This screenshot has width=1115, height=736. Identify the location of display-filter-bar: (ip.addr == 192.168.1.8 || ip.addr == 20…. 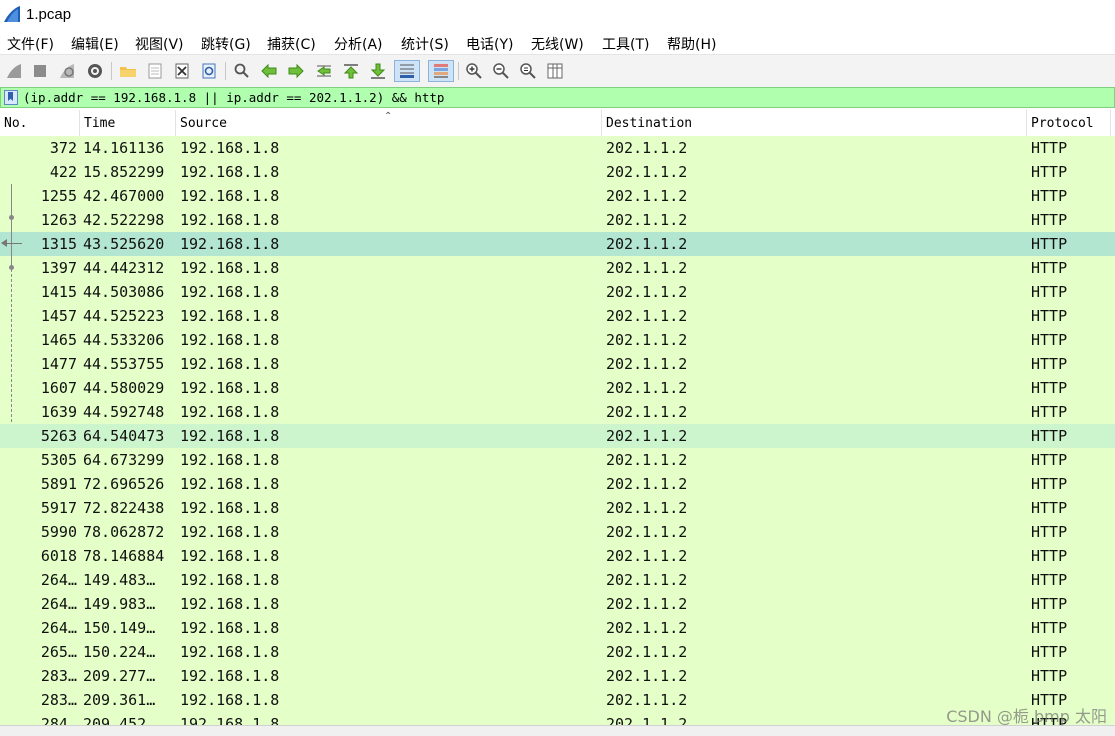
(557, 97).